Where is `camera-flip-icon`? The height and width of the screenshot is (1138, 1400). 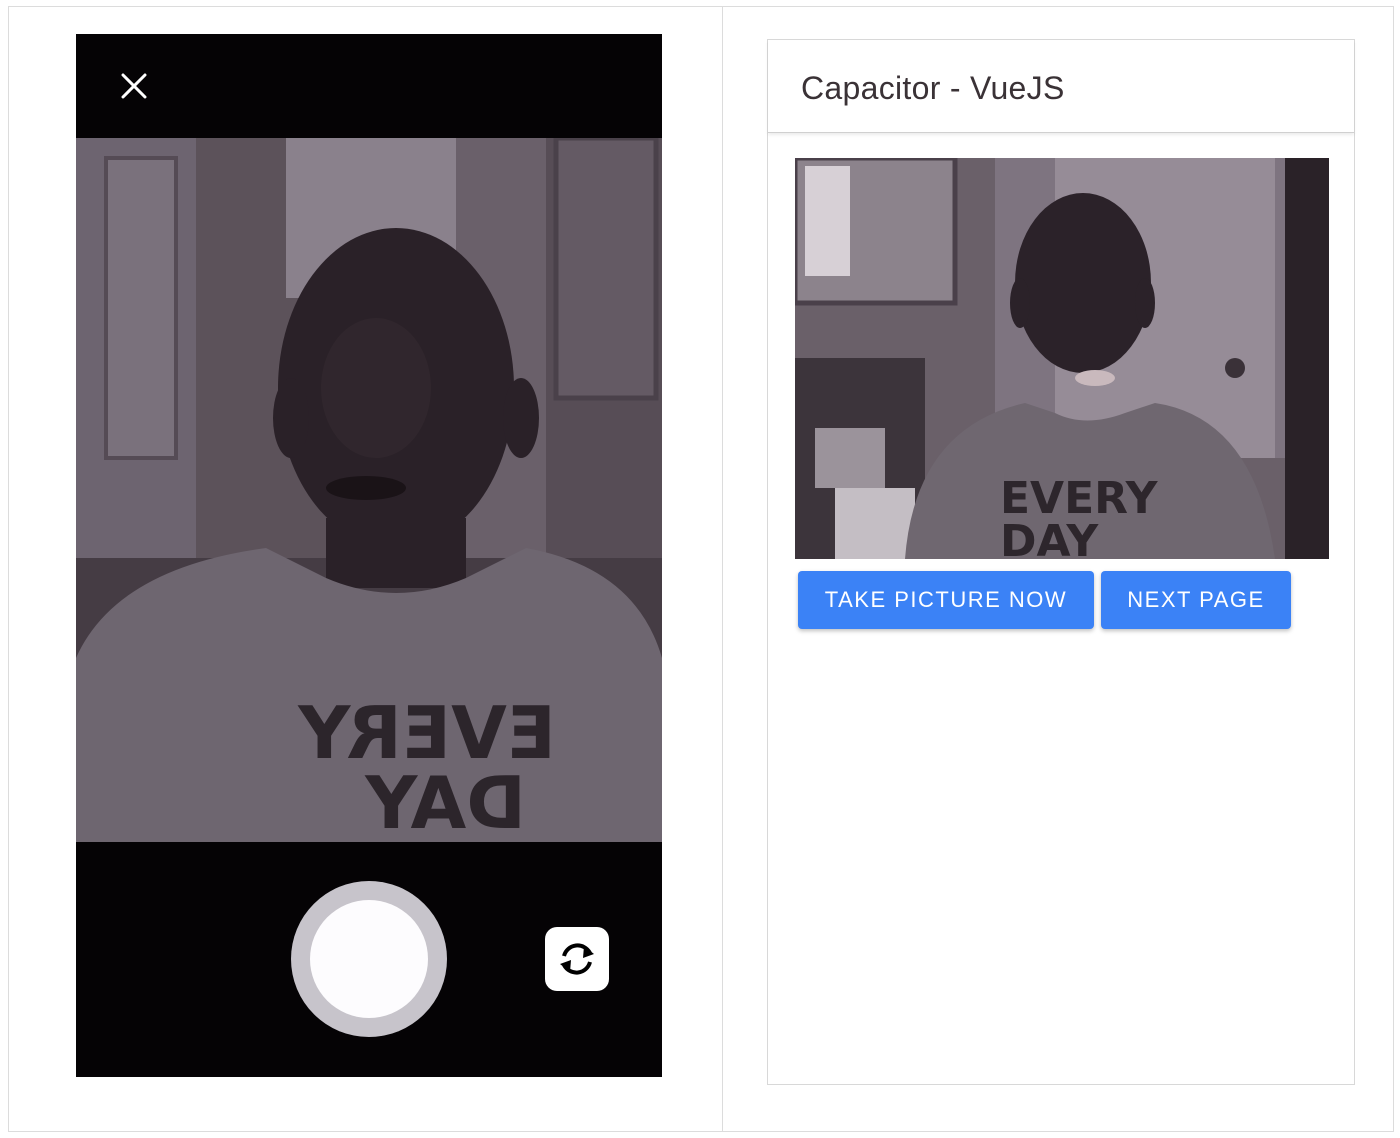
camera-flip-icon is located at coordinates (577, 959).